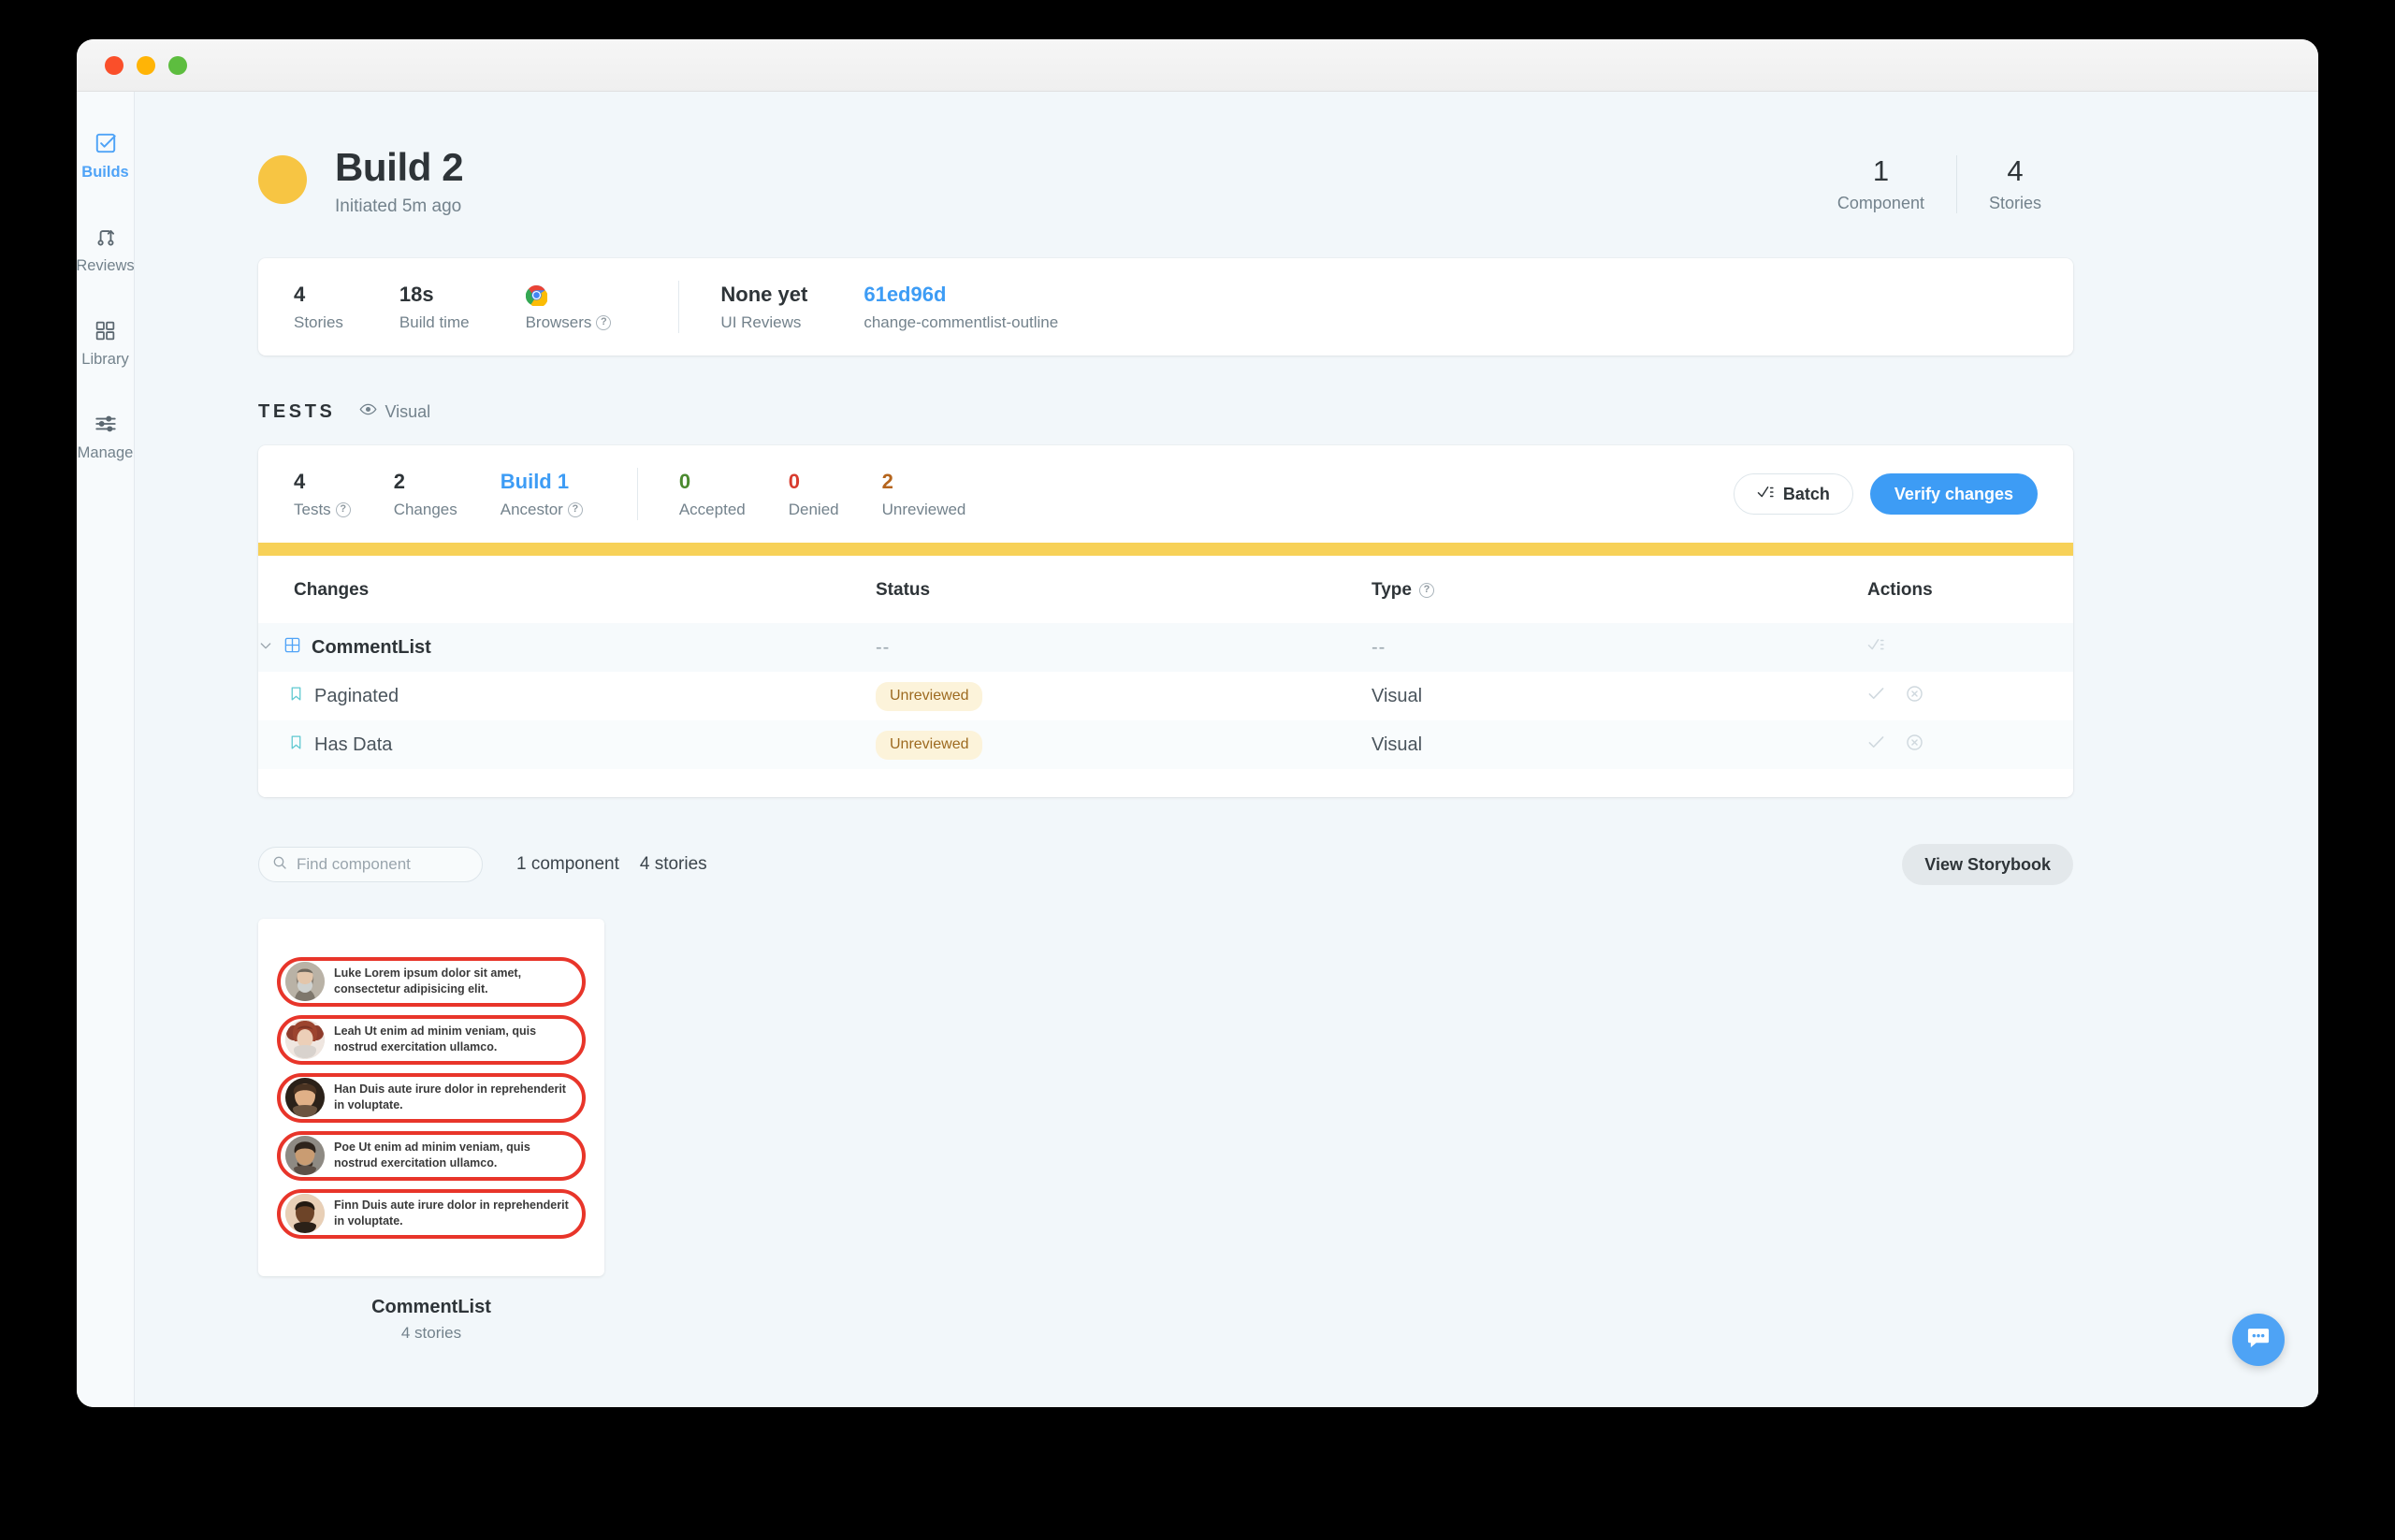 Image resolution: width=2395 pixels, height=1540 pixels. What do you see at coordinates (764, 295) in the screenshot?
I see `summary-stat-value: None yet` at bounding box center [764, 295].